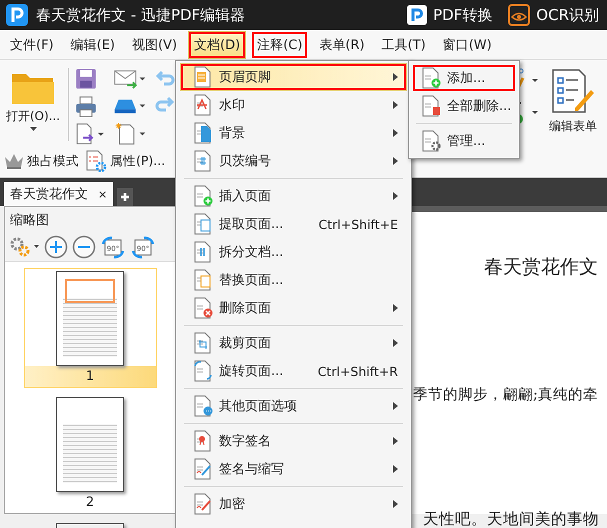 The width and height of the screenshot is (607, 528). What do you see at coordinates (130, 133) in the screenshot?
I see `new-document-icon` at bounding box center [130, 133].